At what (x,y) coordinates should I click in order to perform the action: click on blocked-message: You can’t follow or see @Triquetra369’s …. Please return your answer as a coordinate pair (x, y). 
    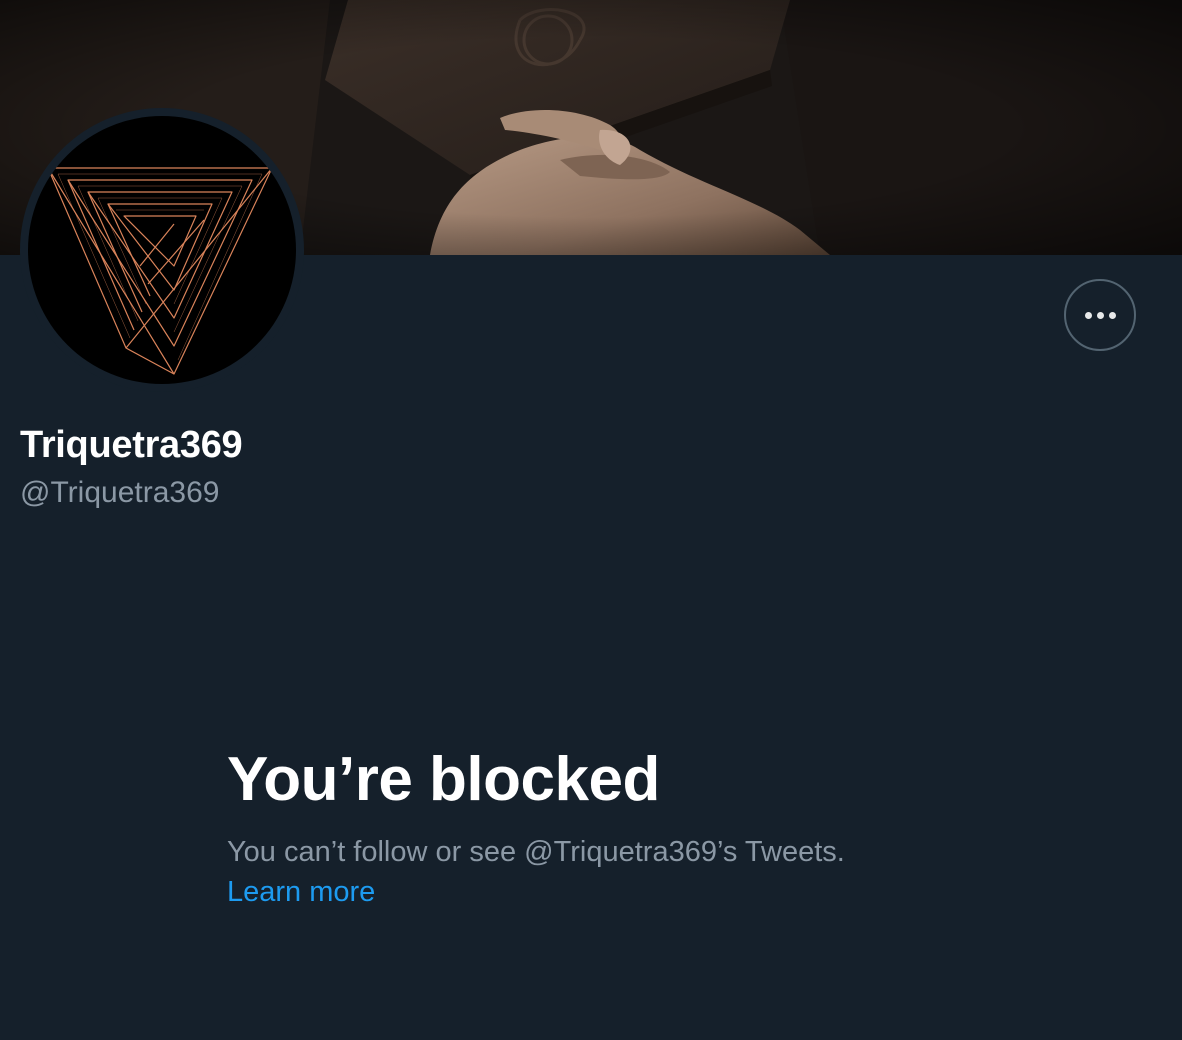
    Looking at the image, I should click on (536, 852).